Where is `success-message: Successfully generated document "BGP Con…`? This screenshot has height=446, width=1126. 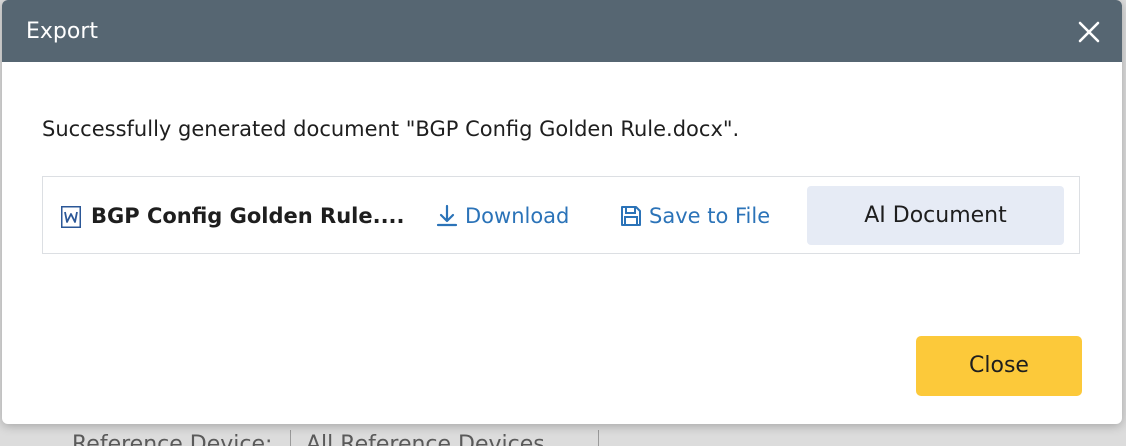
success-message: Successfully generated document "BGP Con… is located at coordinates (391, 129).